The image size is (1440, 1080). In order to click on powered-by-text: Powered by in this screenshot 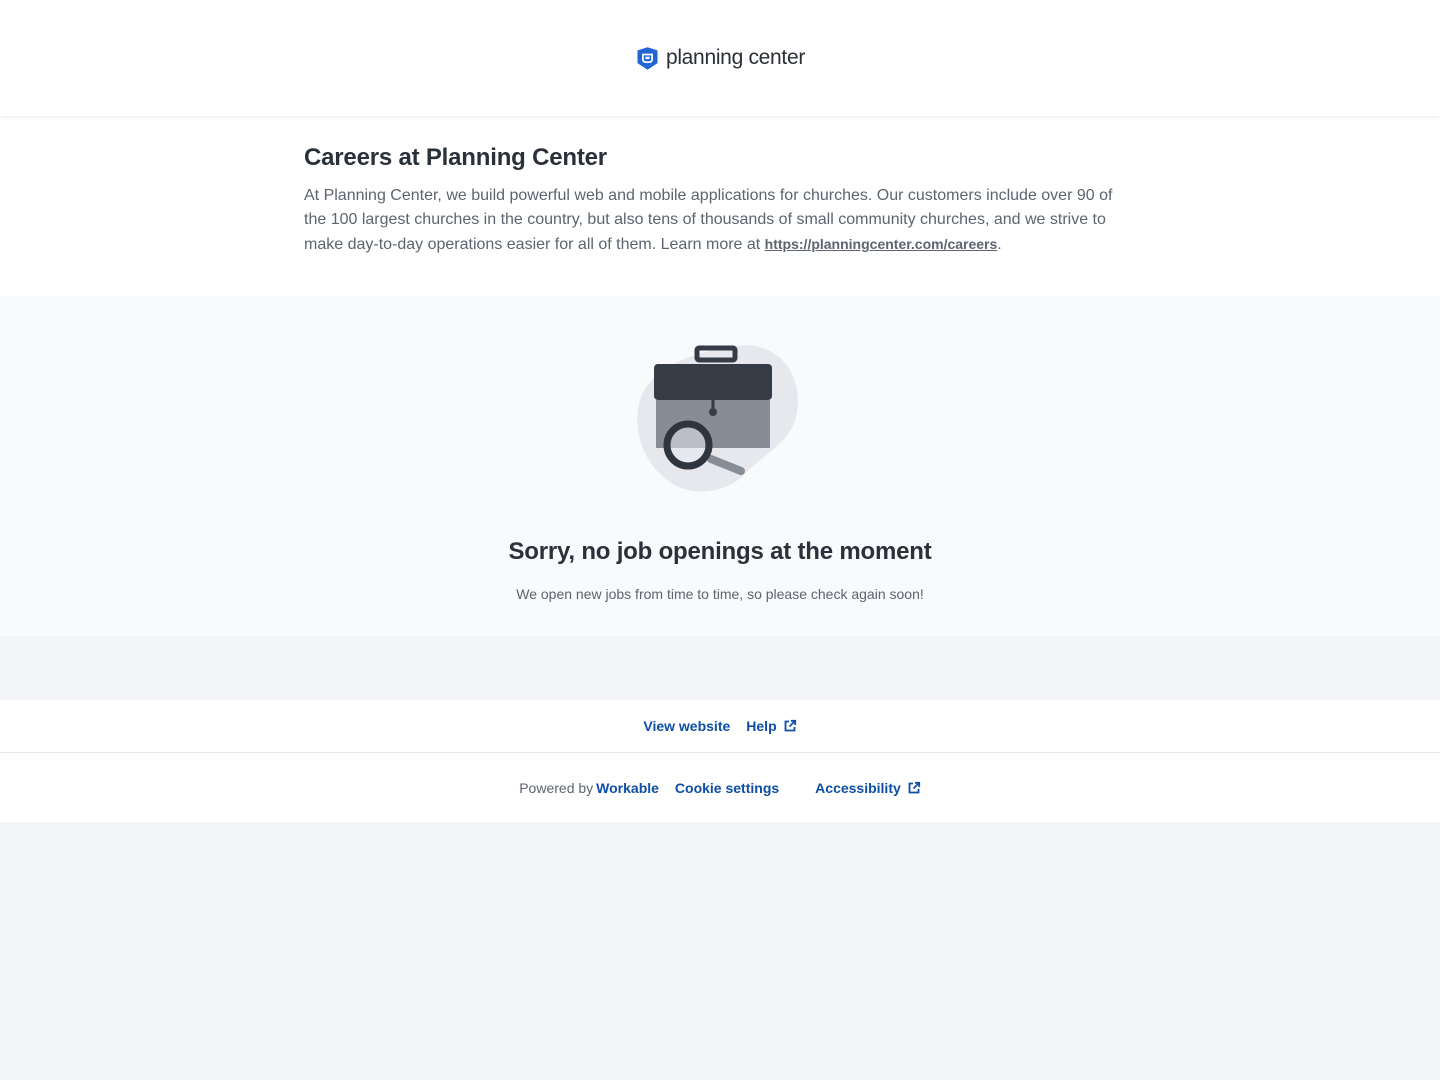, I will do `click(556, 787)`.